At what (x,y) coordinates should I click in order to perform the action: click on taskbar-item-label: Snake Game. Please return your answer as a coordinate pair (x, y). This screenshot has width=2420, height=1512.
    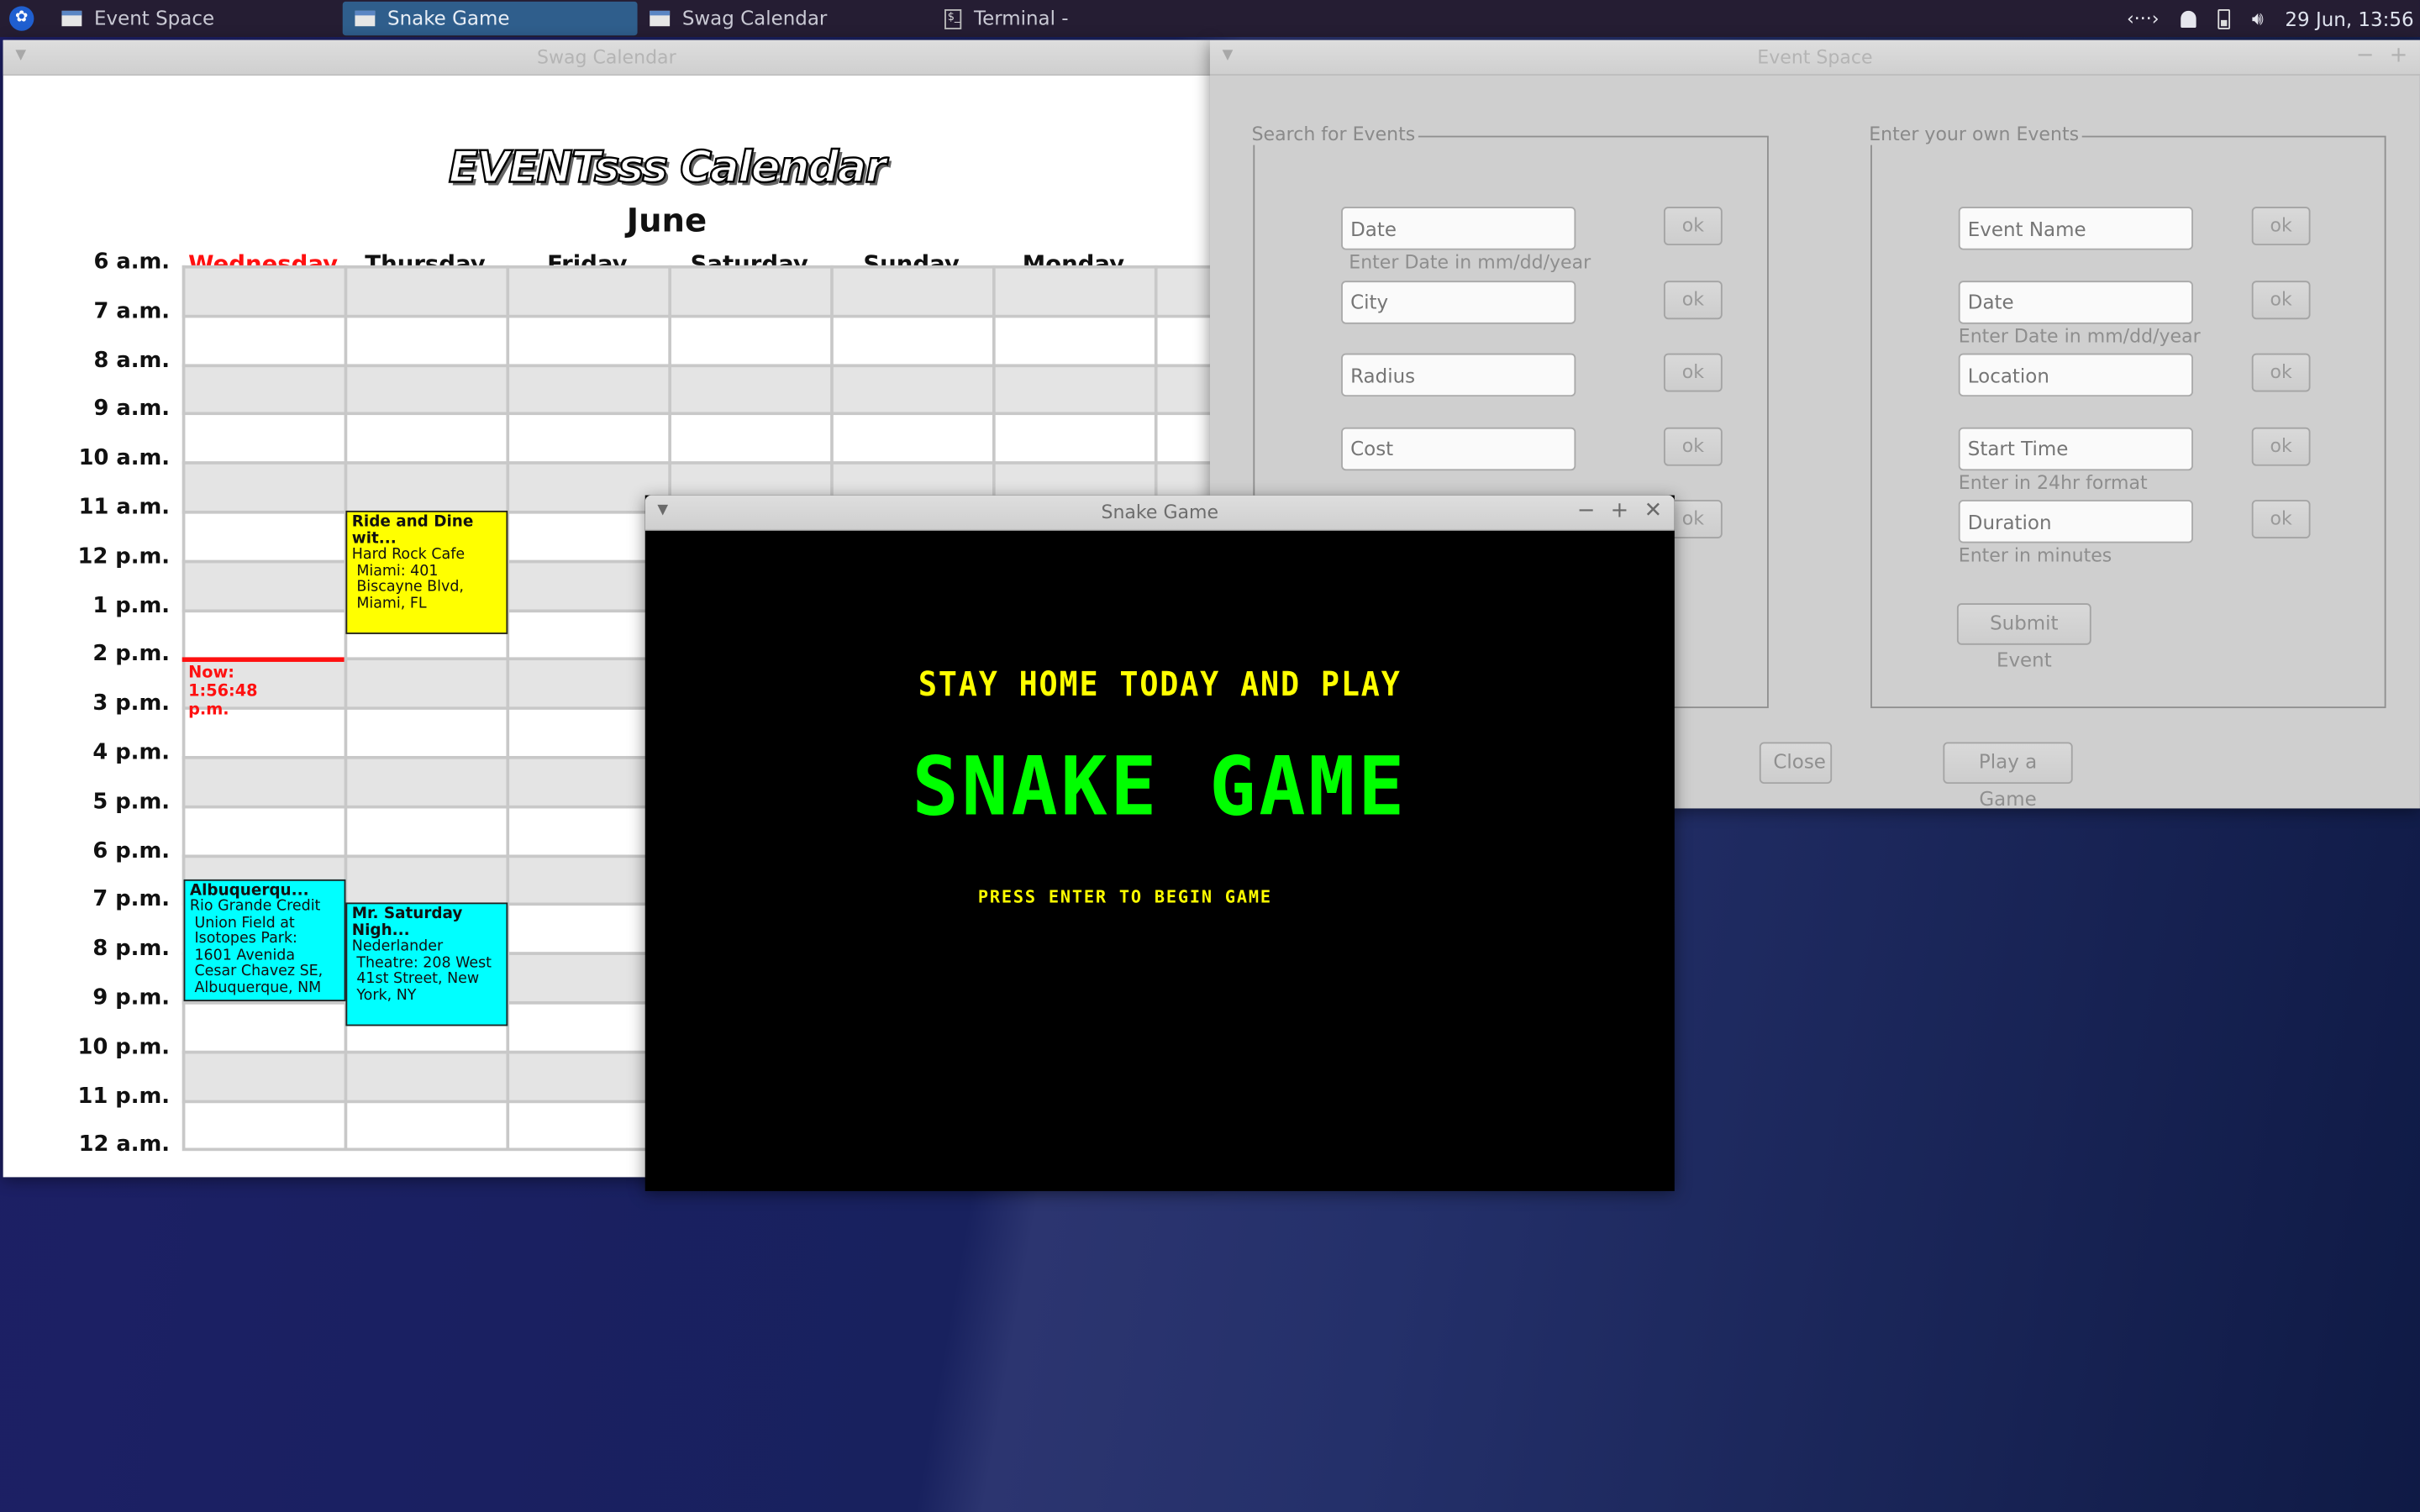
    Looking at the image, I should click on (449, 17).